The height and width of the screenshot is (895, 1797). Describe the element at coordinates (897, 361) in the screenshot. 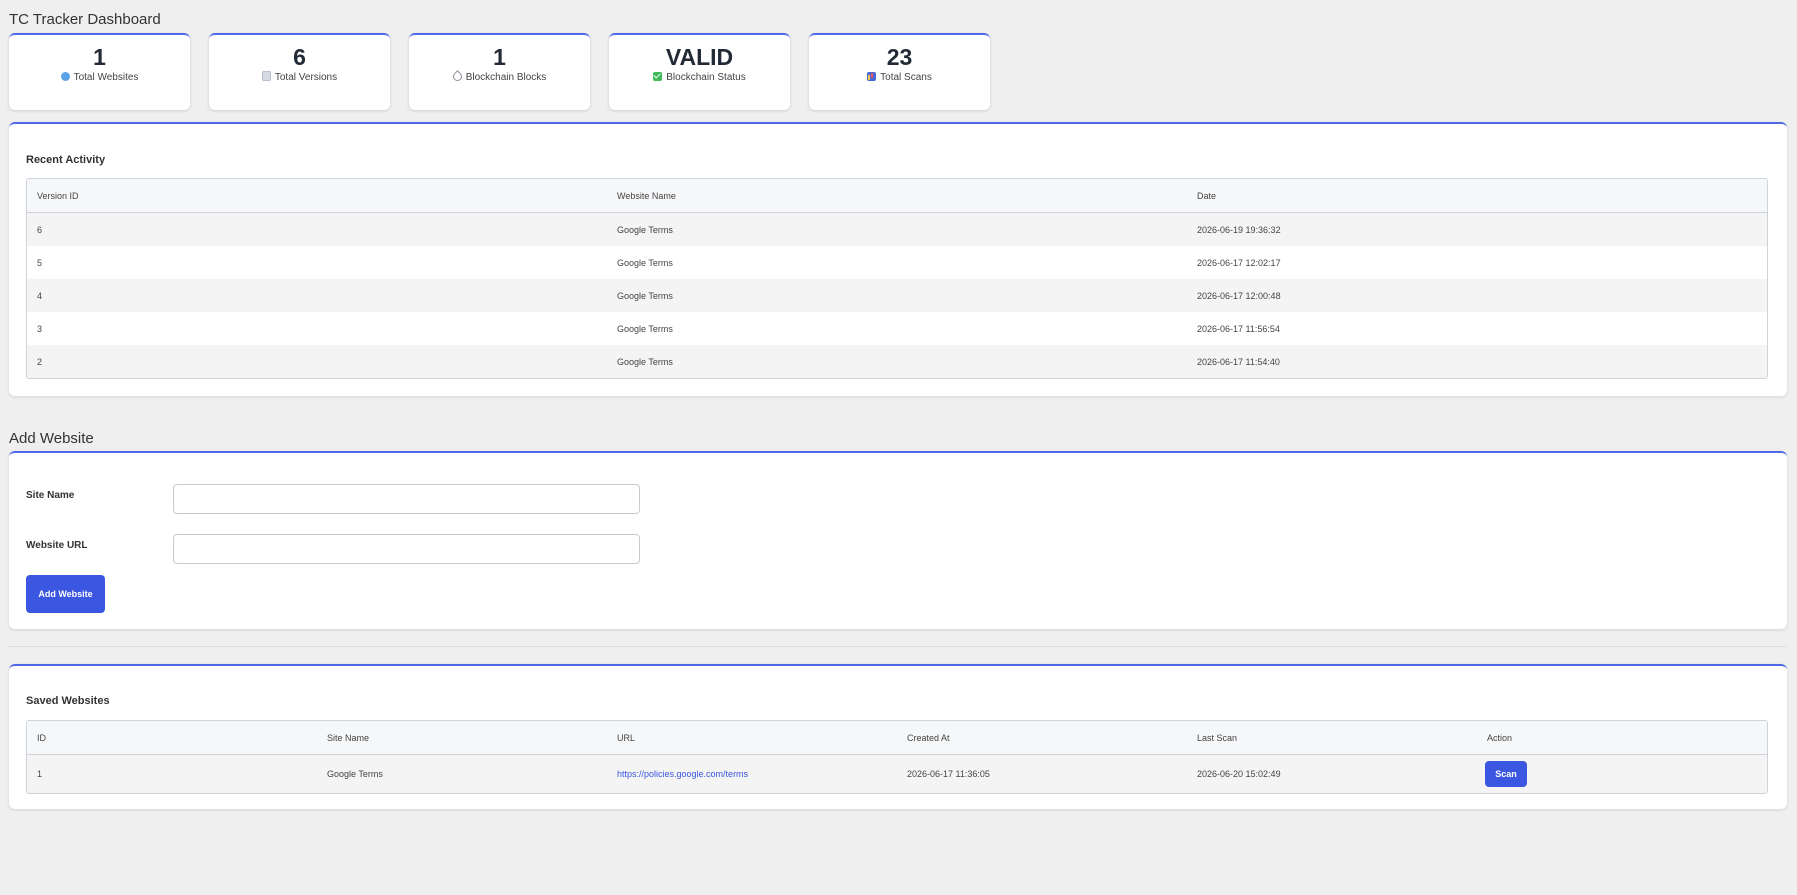

I see `table-row: 2 Google Terms 2026-06-17 11:54:40` at that location.